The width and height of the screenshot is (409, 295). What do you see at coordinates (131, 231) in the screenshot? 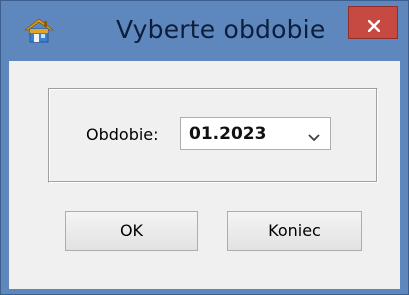
I see `ok-button: OK` at bounding box center [131, 231].